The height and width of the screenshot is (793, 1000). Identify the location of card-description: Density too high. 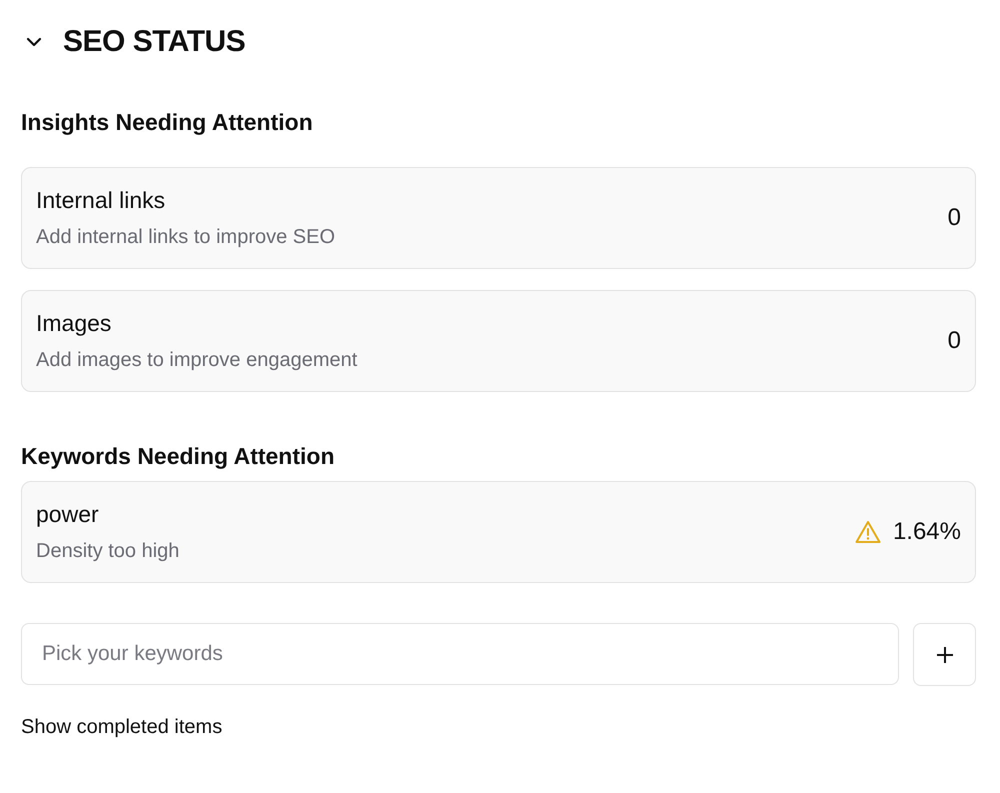
(108, 551).